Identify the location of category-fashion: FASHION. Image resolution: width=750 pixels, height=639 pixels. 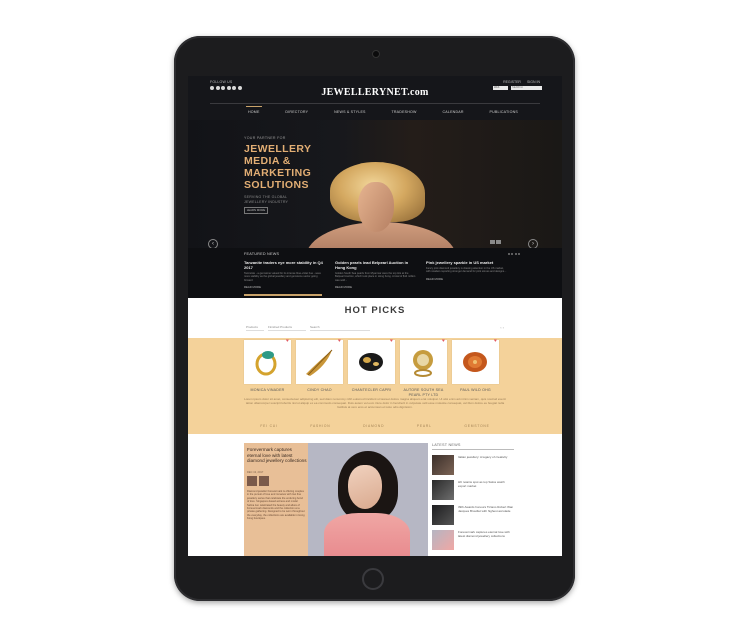
(320, 426).